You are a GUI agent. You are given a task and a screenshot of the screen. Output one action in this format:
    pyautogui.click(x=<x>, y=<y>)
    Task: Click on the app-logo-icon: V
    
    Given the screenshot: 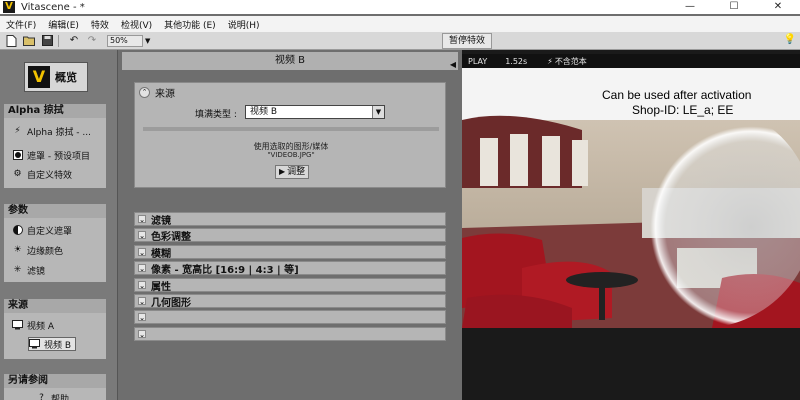 What is the action you would take?
    pyautogui.click(x=9, y=7)
    